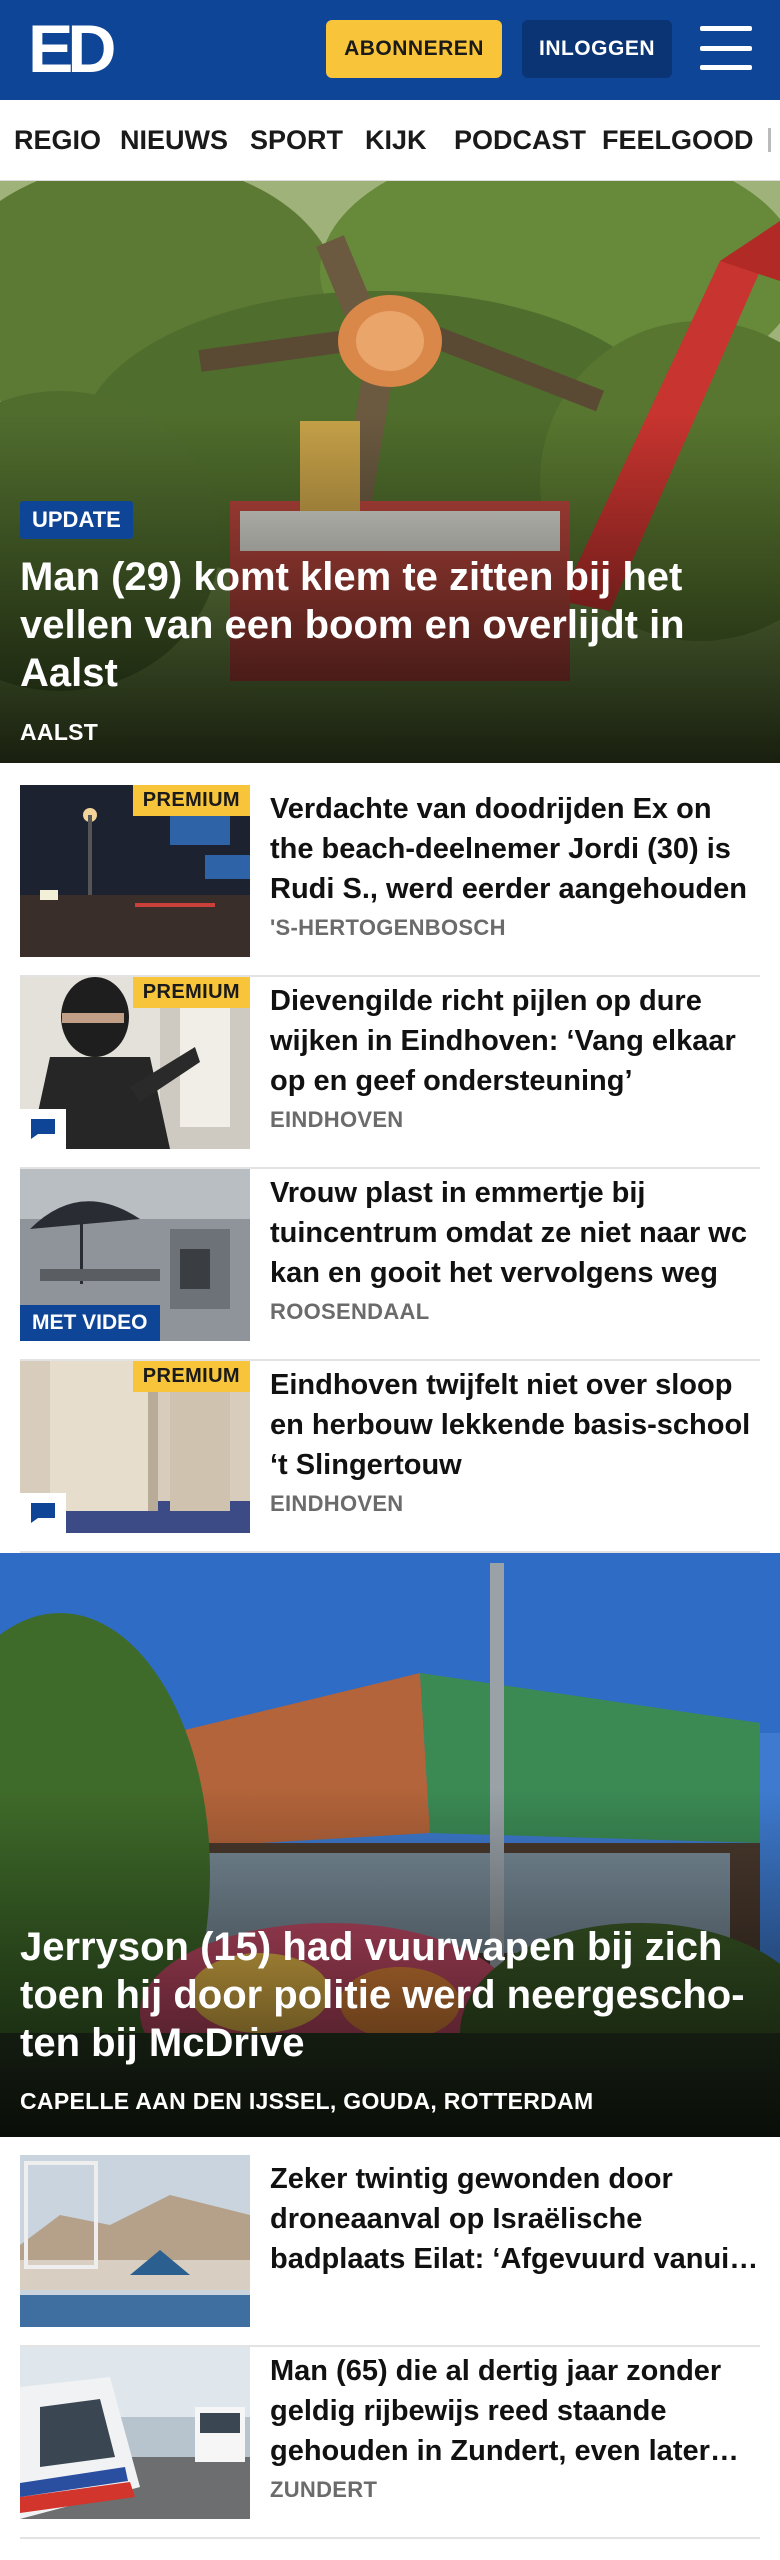  Describe the element at coordinates (414, 49) in the screenshot. I see `subscribe-button: ABONNEREN` at that location.